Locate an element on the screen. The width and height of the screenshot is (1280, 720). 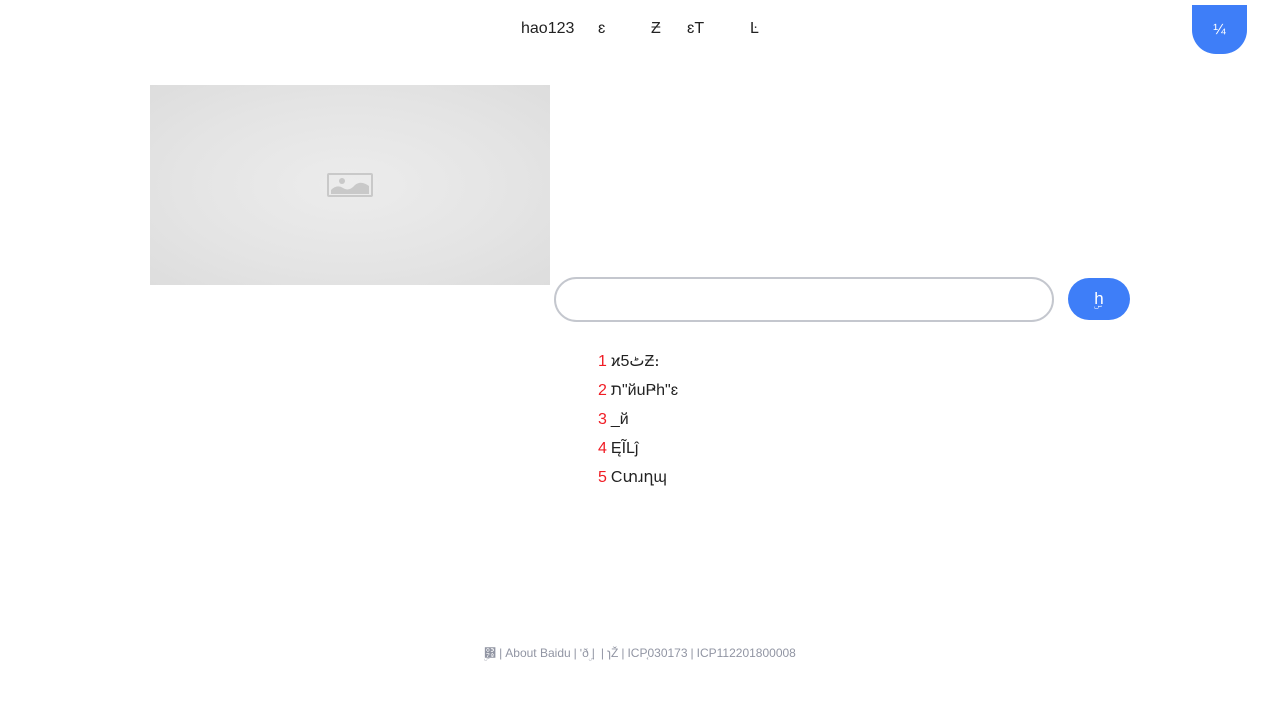
broken-image-icon is located at coordinates (350, 185).